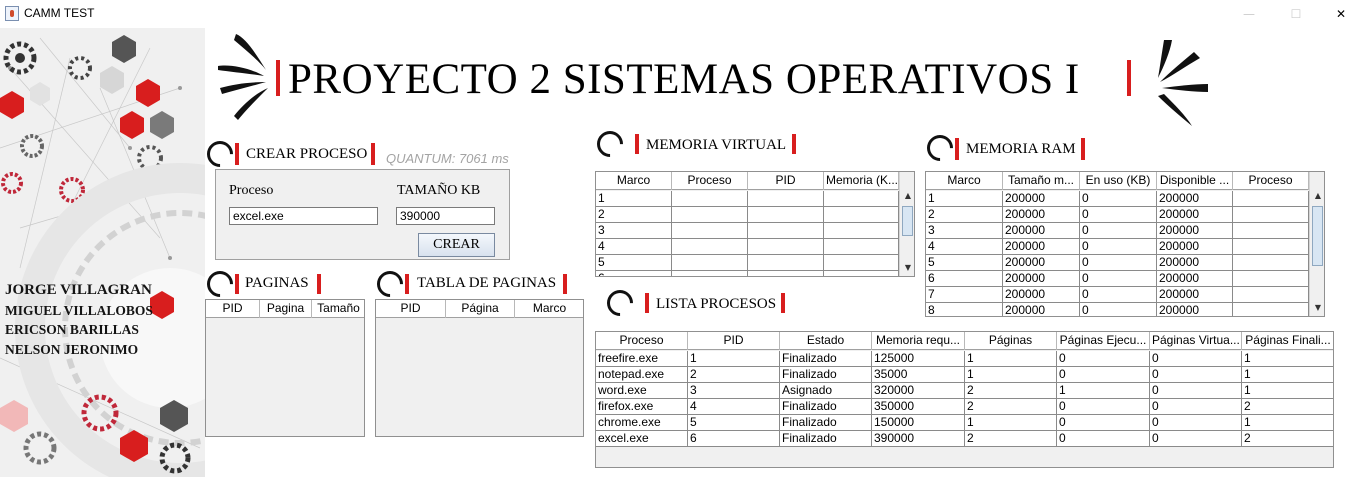 This screenshot has height=477, width=1366. Describe the element at coordinates (747, 215) in the screenshot. I see `table-row: 2` at that location.